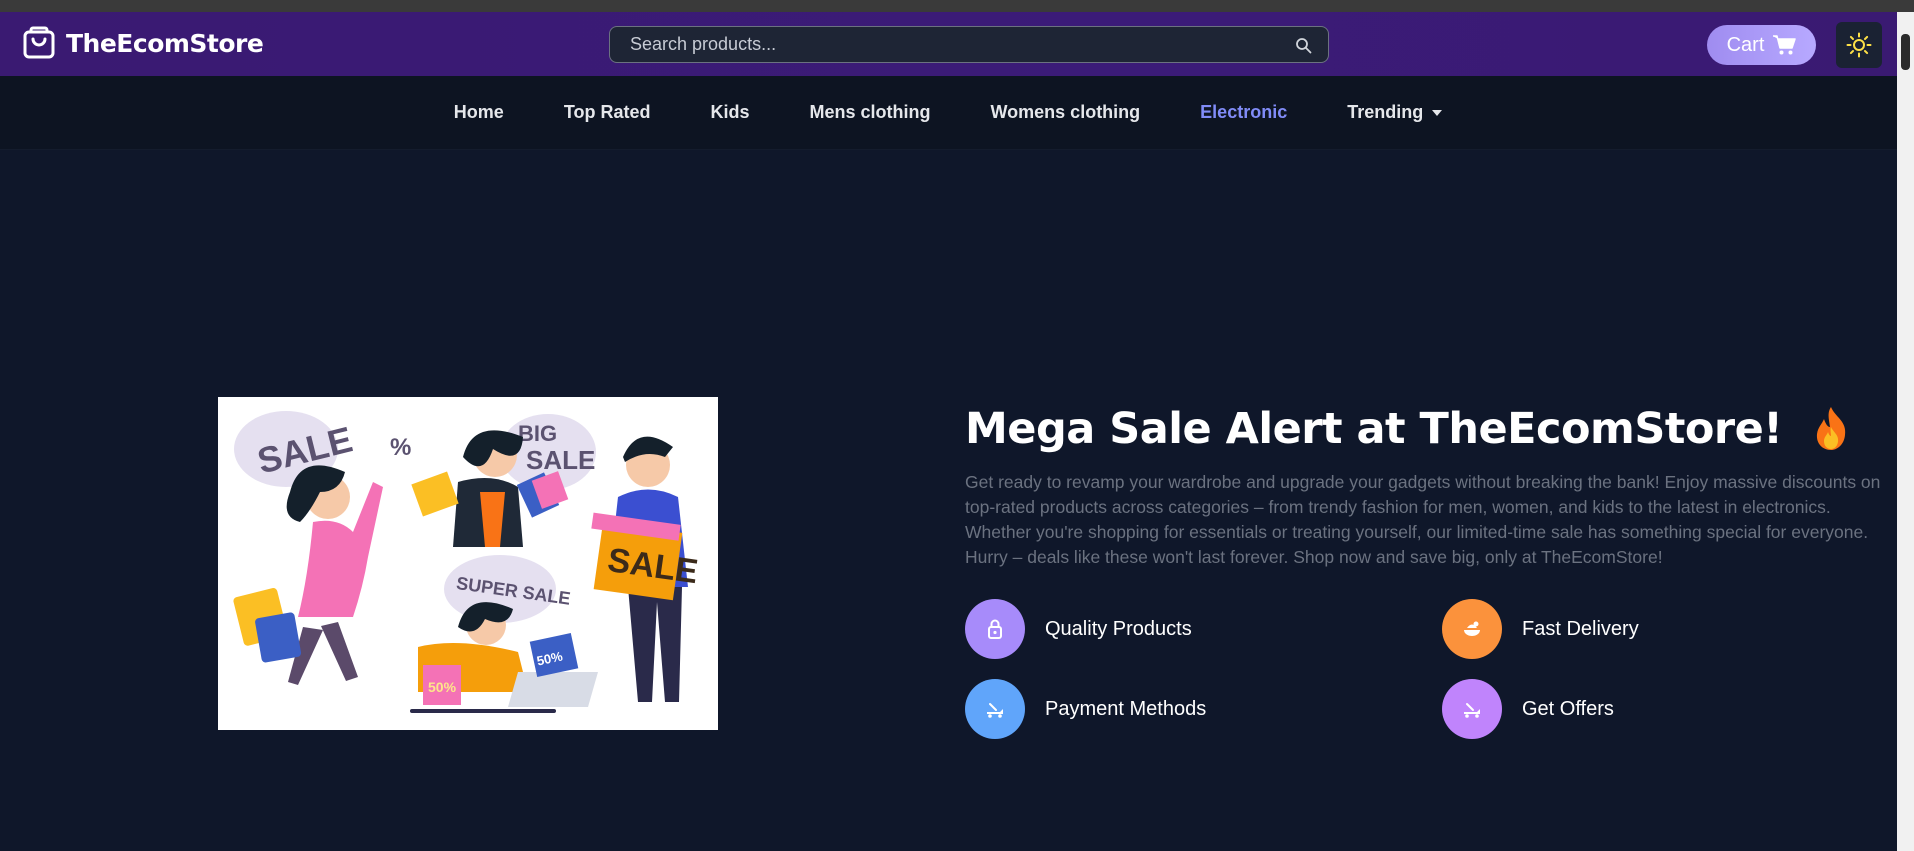 The height and width of the screenshot is (851, 1914). What do you see at coordinates (537, 433) in the screenshot?
I see `big-sale-text-1: BIG` at bounding box center [537, 433].